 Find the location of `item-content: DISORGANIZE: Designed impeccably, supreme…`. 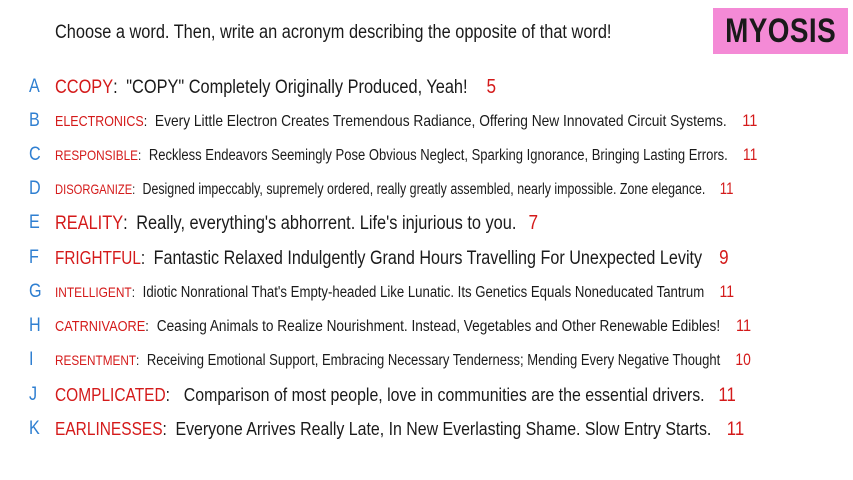

item-content: DISORGANIZE: Designed impeccably, supreme… is located at coordinates (394, 189).